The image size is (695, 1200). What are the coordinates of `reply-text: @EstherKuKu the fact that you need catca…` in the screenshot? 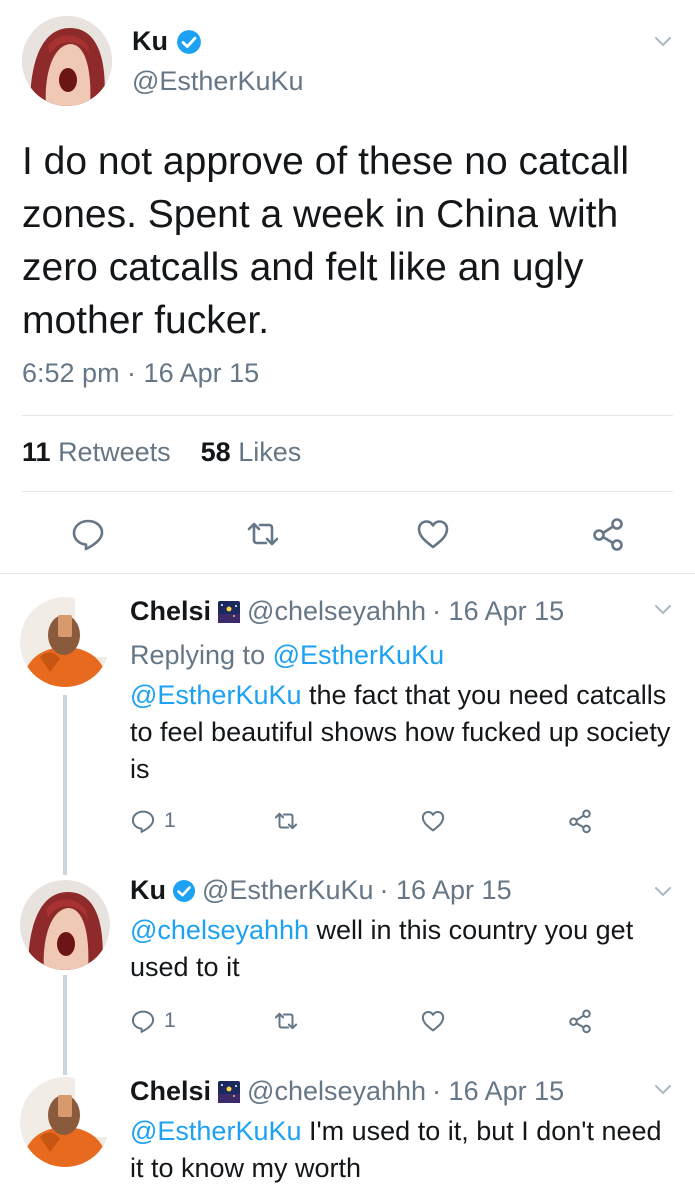 It's located at (402, 732).